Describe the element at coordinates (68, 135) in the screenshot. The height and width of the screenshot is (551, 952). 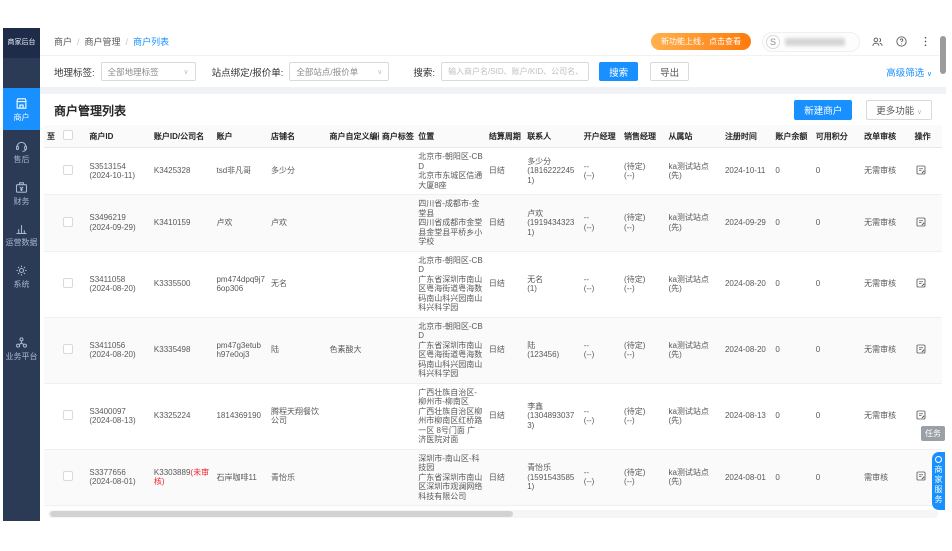
I see `select-all-checkbox` at that location.